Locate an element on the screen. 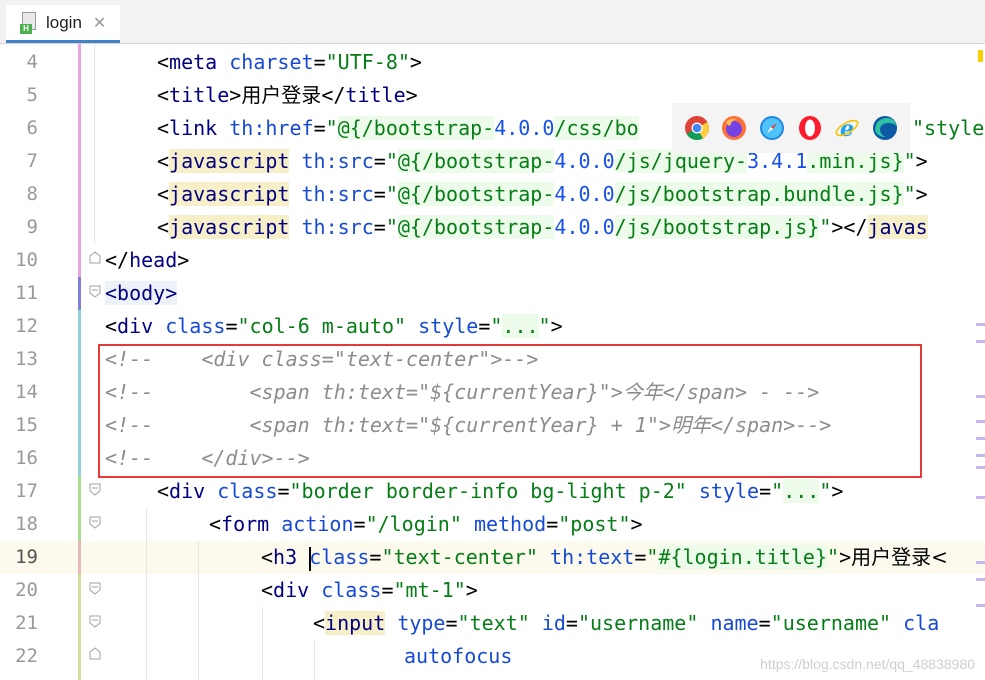 The height and width of the screenshot is (680, 985). line-number: 18 is located at coordinates (26, 524).